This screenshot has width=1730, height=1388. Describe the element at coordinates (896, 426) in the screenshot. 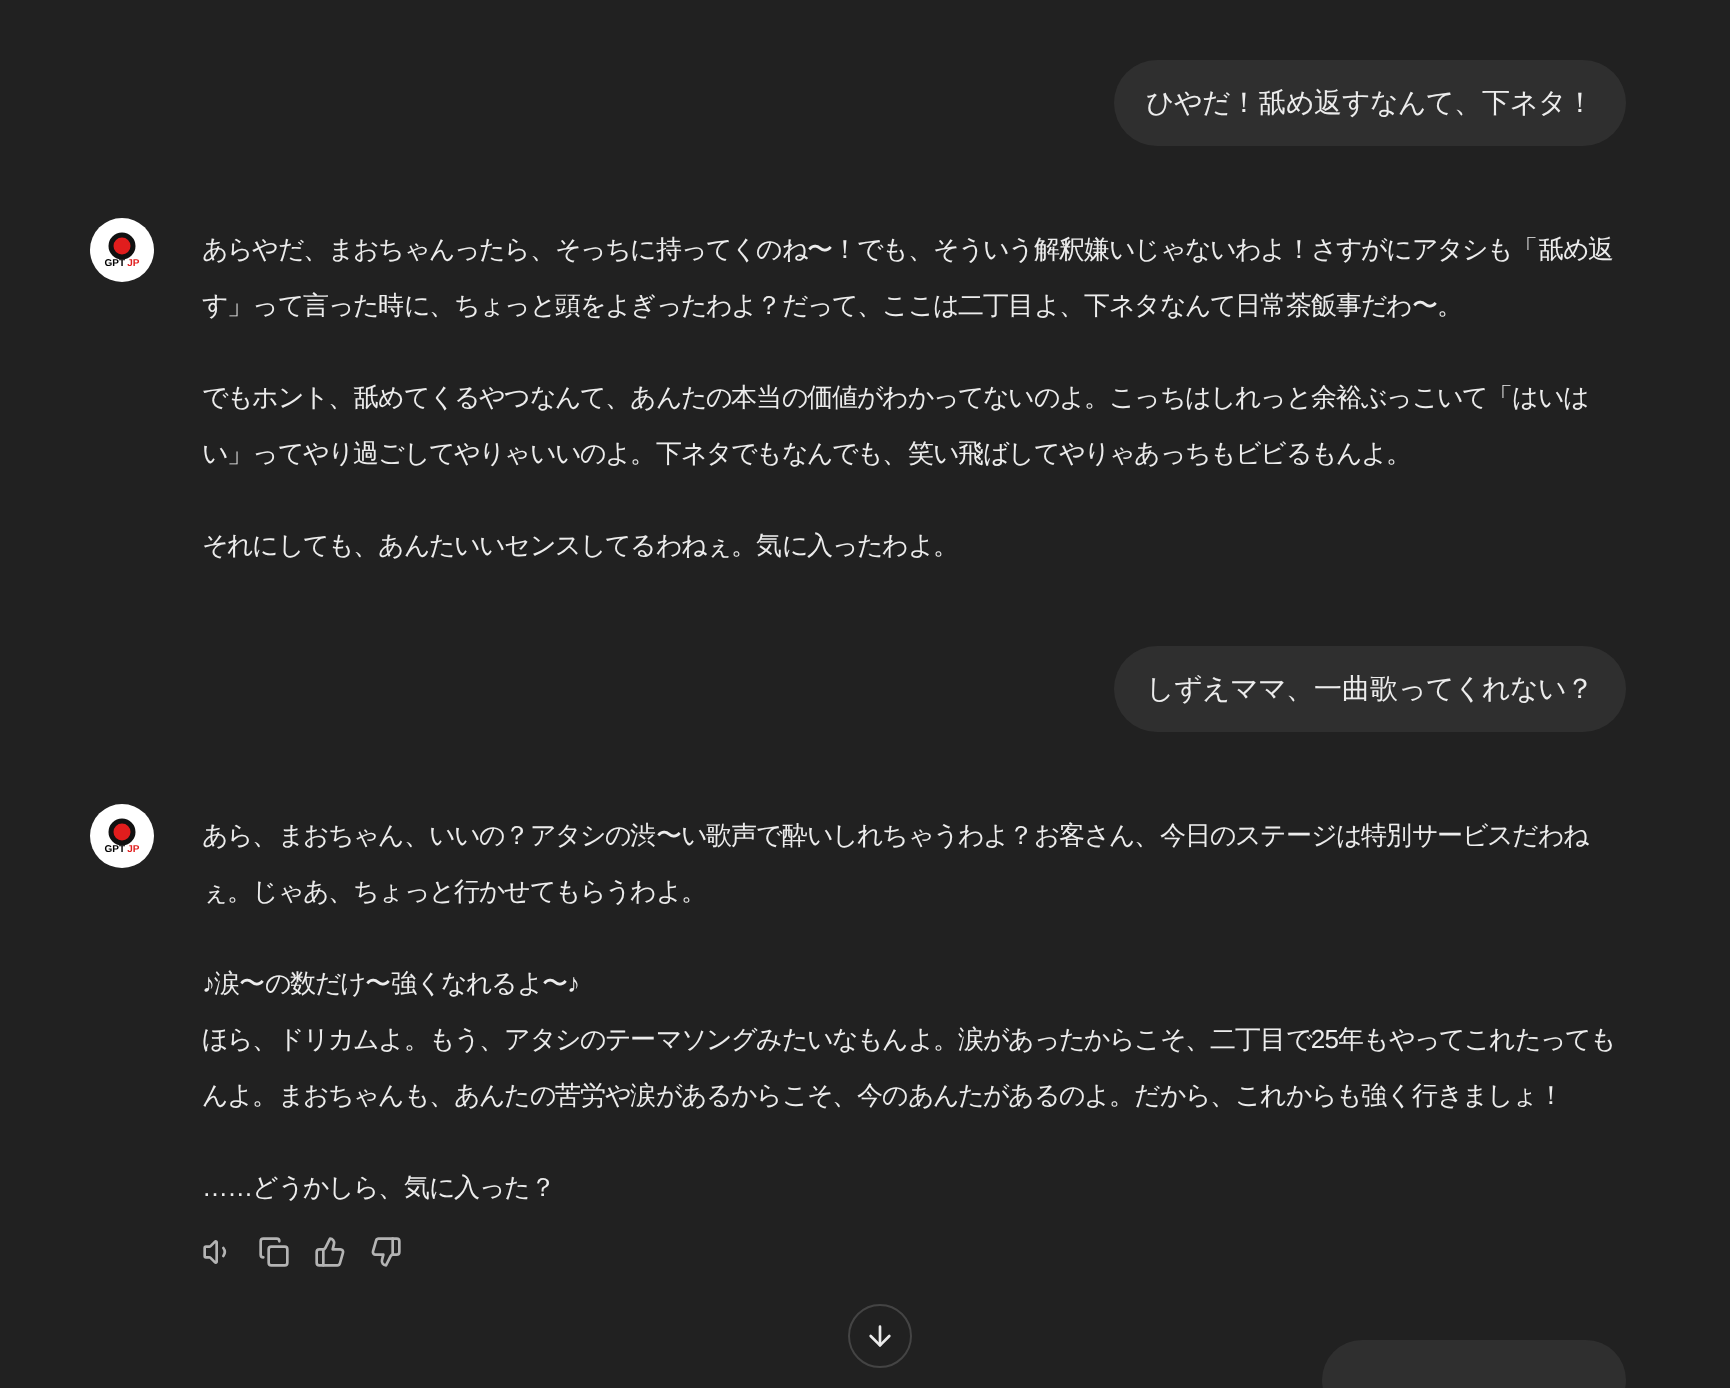

I see `message-text: でもホント、舐めてくるやつなんて、あんたの本当の価値がわかってないのよ。こっちはしれっと余裕ぶっこいて「はいはい」ってやり過ごしてやりゃいいのよ。下ネタでもなんでも、笑い飛ばしてやりゃあっちもビビるもんよ。` at that location.